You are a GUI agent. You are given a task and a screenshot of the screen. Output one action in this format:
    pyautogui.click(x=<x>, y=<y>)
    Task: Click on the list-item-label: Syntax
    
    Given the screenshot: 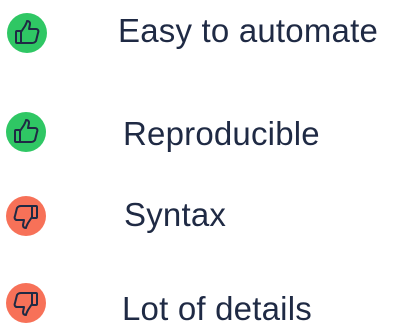 What is the action you would take?
    pyautogui.click(x=175, y=214)
    